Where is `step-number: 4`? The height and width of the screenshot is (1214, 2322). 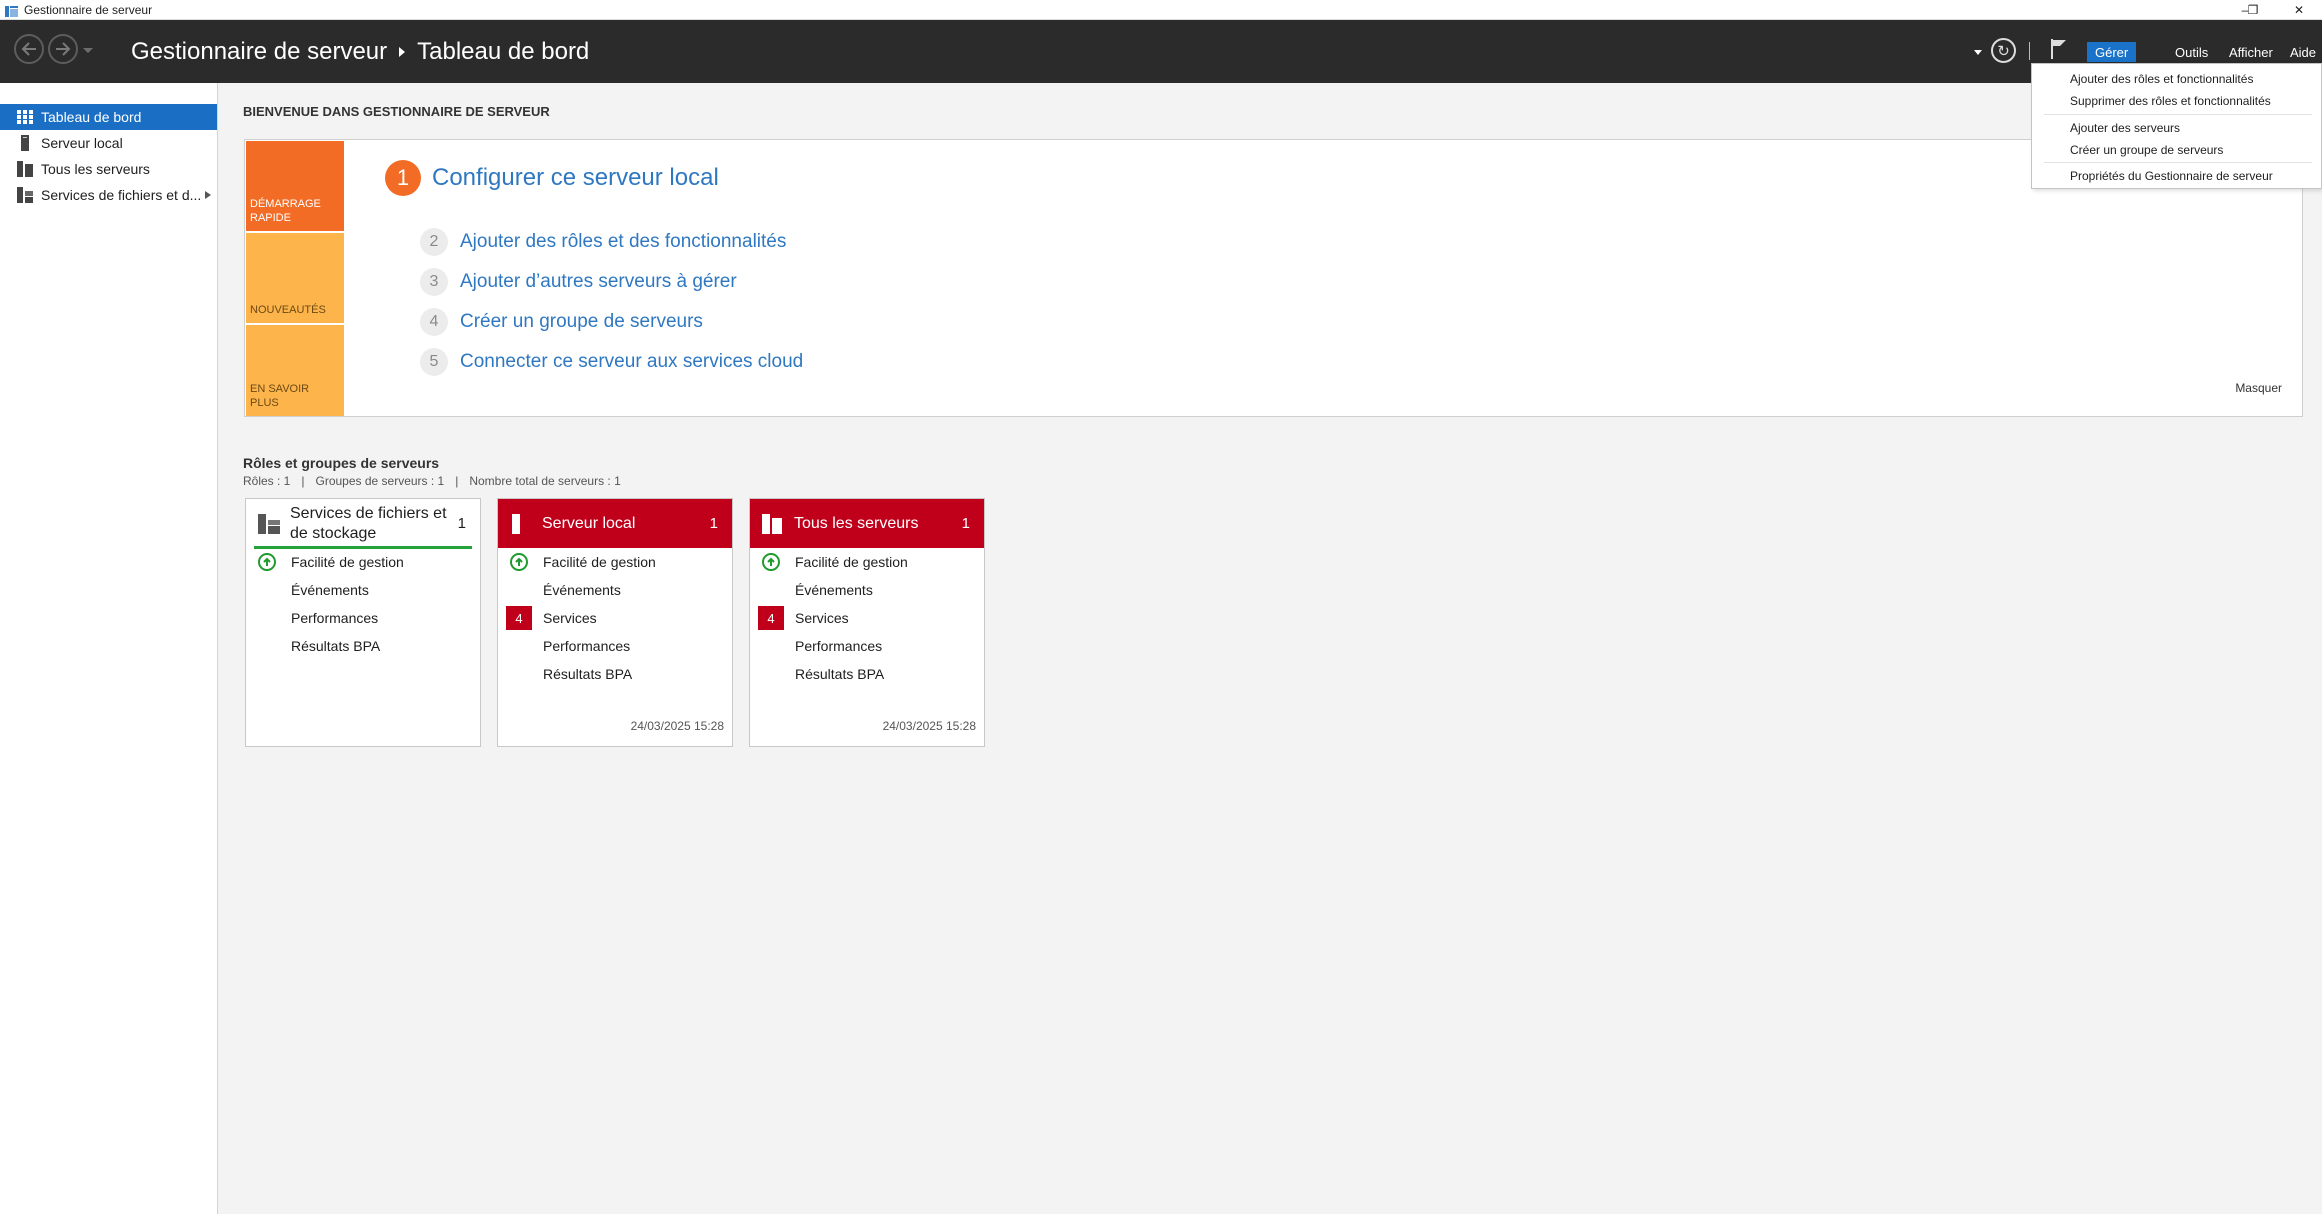 step-number: 4 is located at coordinates (434, 322).